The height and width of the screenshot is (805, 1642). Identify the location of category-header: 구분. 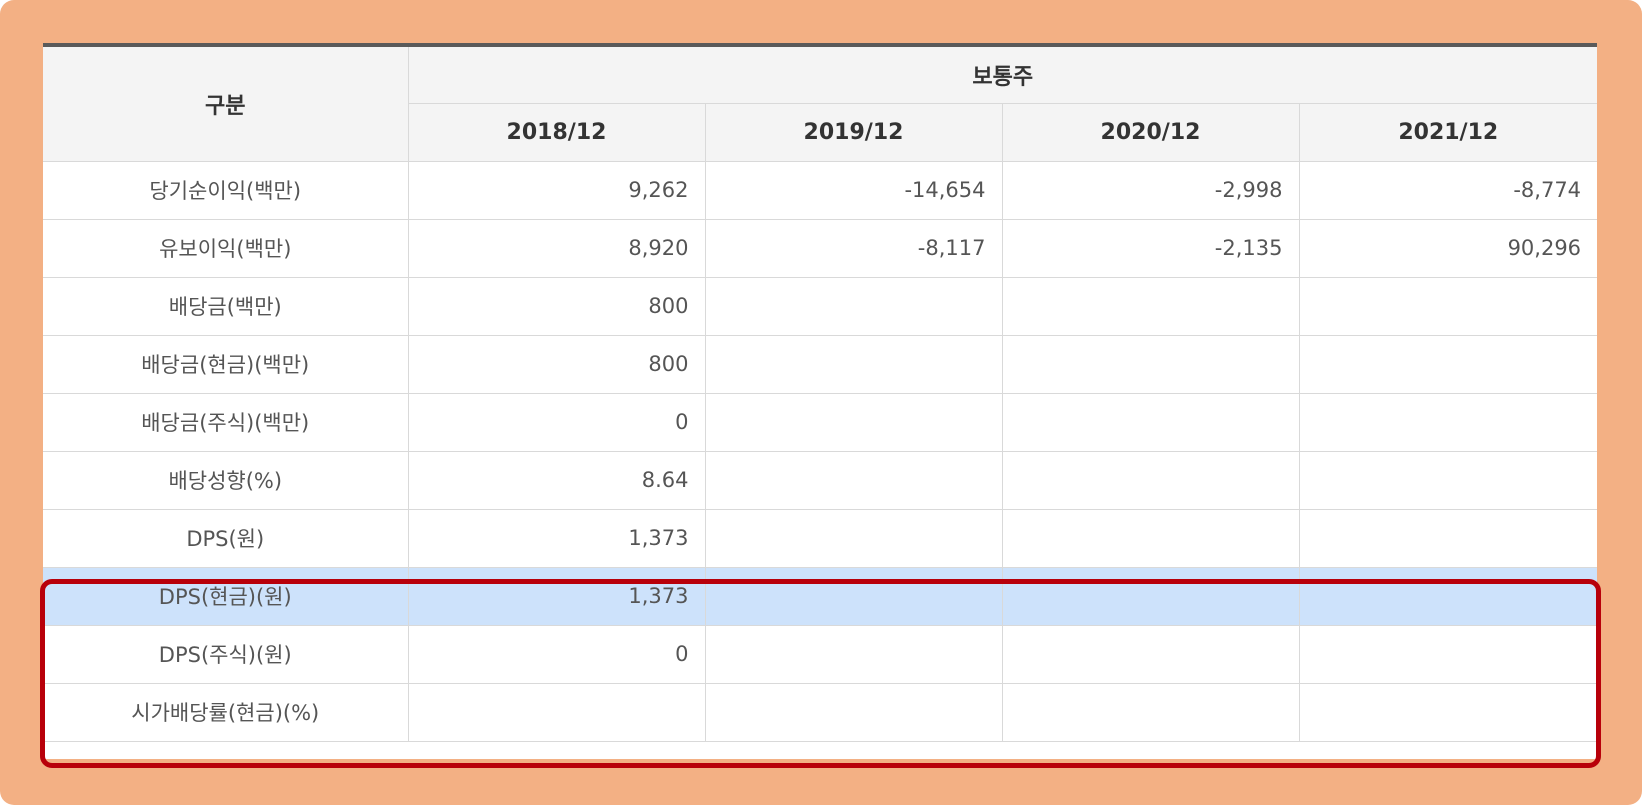
(226, 103).